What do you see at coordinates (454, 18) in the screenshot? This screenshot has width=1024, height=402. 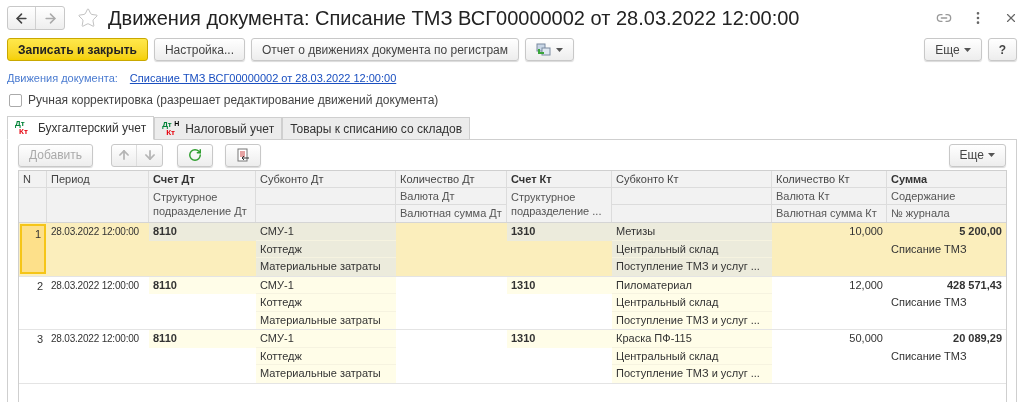 I see `window-title: Движения документа: Списание ТМЗ ВСГ00000002 от 28.03.2022 12:00:00` at bounding box center [454, 18].